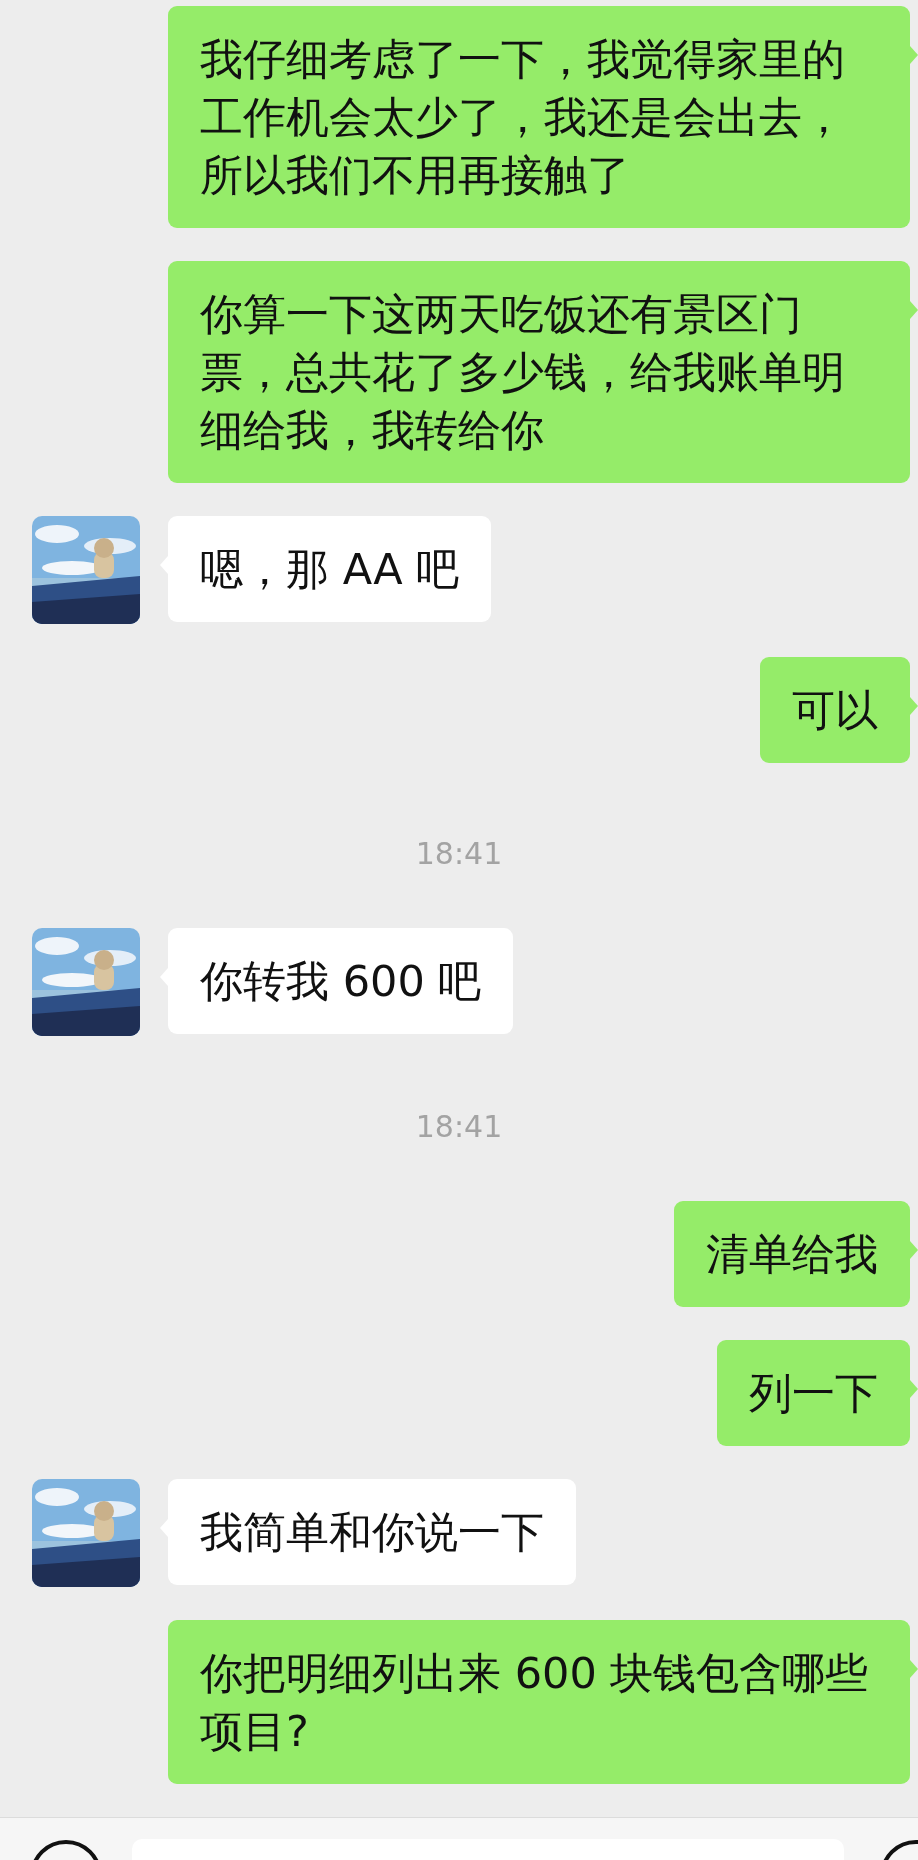 The width and height of the screenshot is (918, 1860). What do you see at coordinates (330, 569) in the screenshot?
I see `message-bubble: 嗯，那 AA 吧` at bounding box center [330, 569].